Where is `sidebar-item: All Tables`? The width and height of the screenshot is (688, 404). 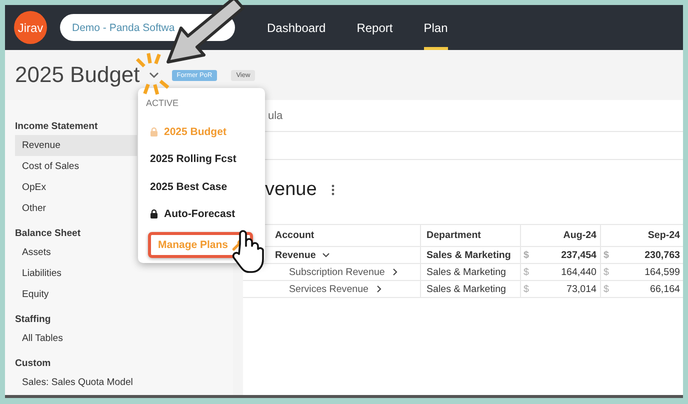 sidebar-item: All Tables is located at coordinates (76, 338).